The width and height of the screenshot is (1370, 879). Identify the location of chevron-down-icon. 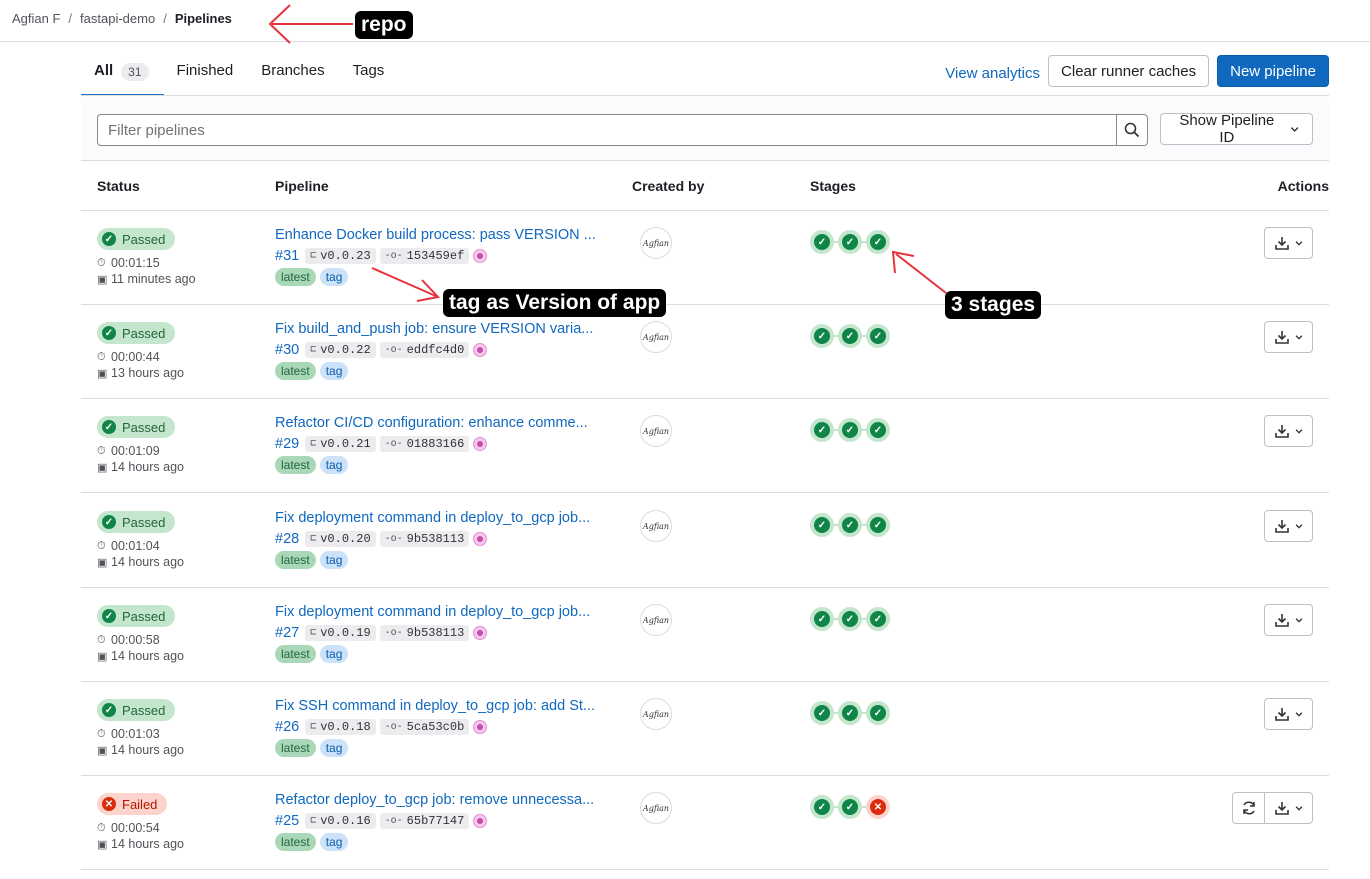
(1298, 526).